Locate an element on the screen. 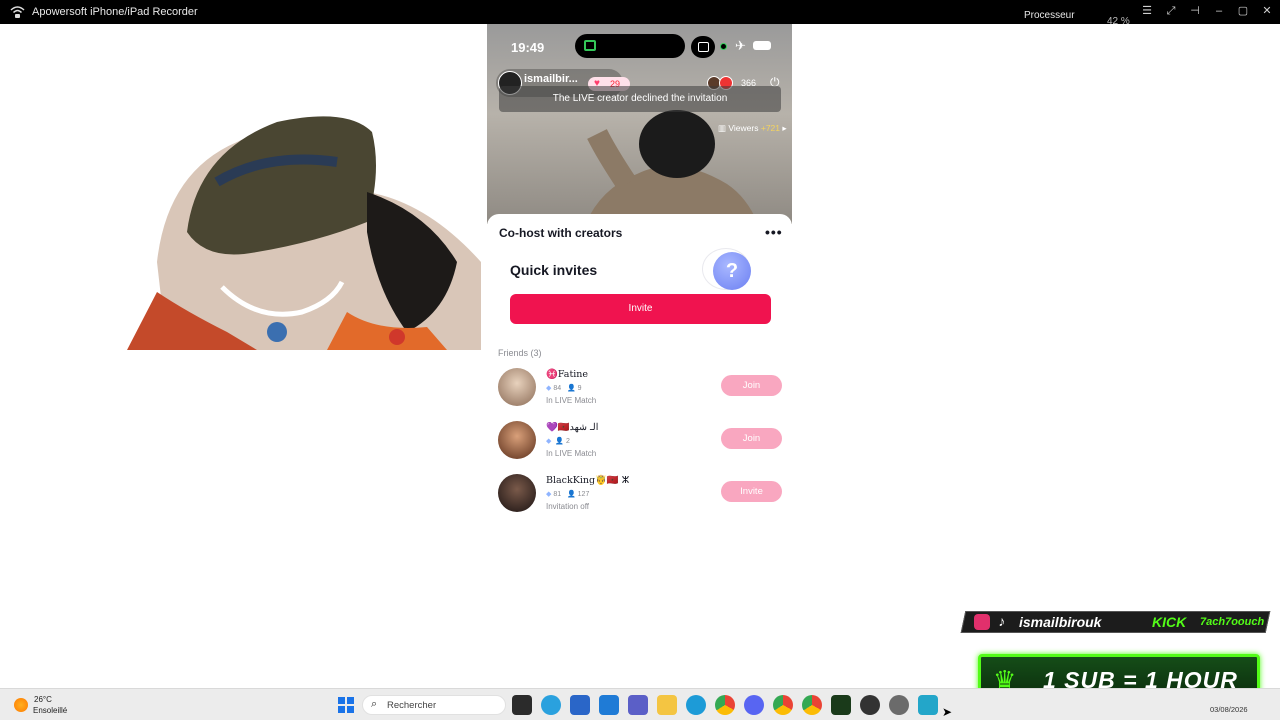 Image resolution: width=1280 pixels, height=720 pixels. list-item: 💜🇲🇦الـ شهد ◆ 👤 2 In LIVE Match Join is located at coordinates (643, 440).